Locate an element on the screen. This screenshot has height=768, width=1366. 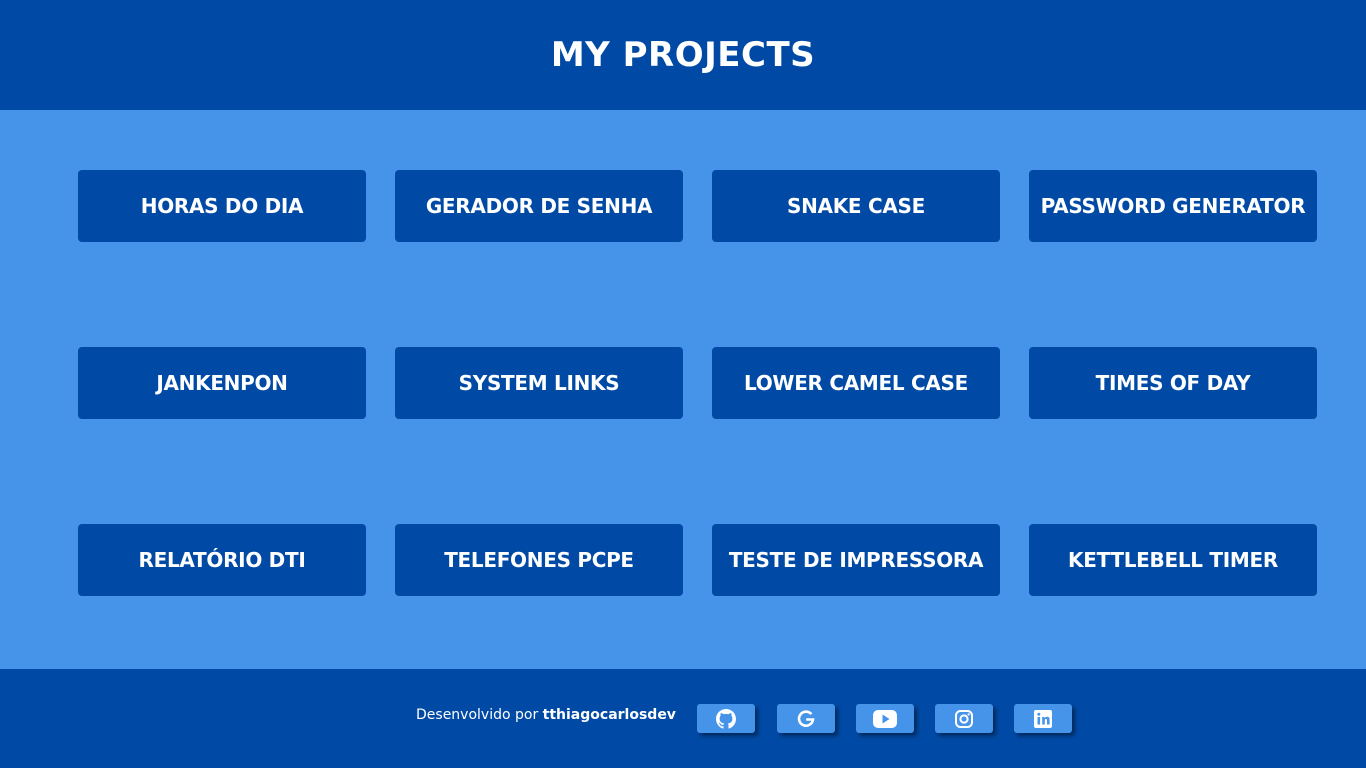
project-button-telefones-pcpe: TELEFONES PCPE is located at coordinates (539, 560).